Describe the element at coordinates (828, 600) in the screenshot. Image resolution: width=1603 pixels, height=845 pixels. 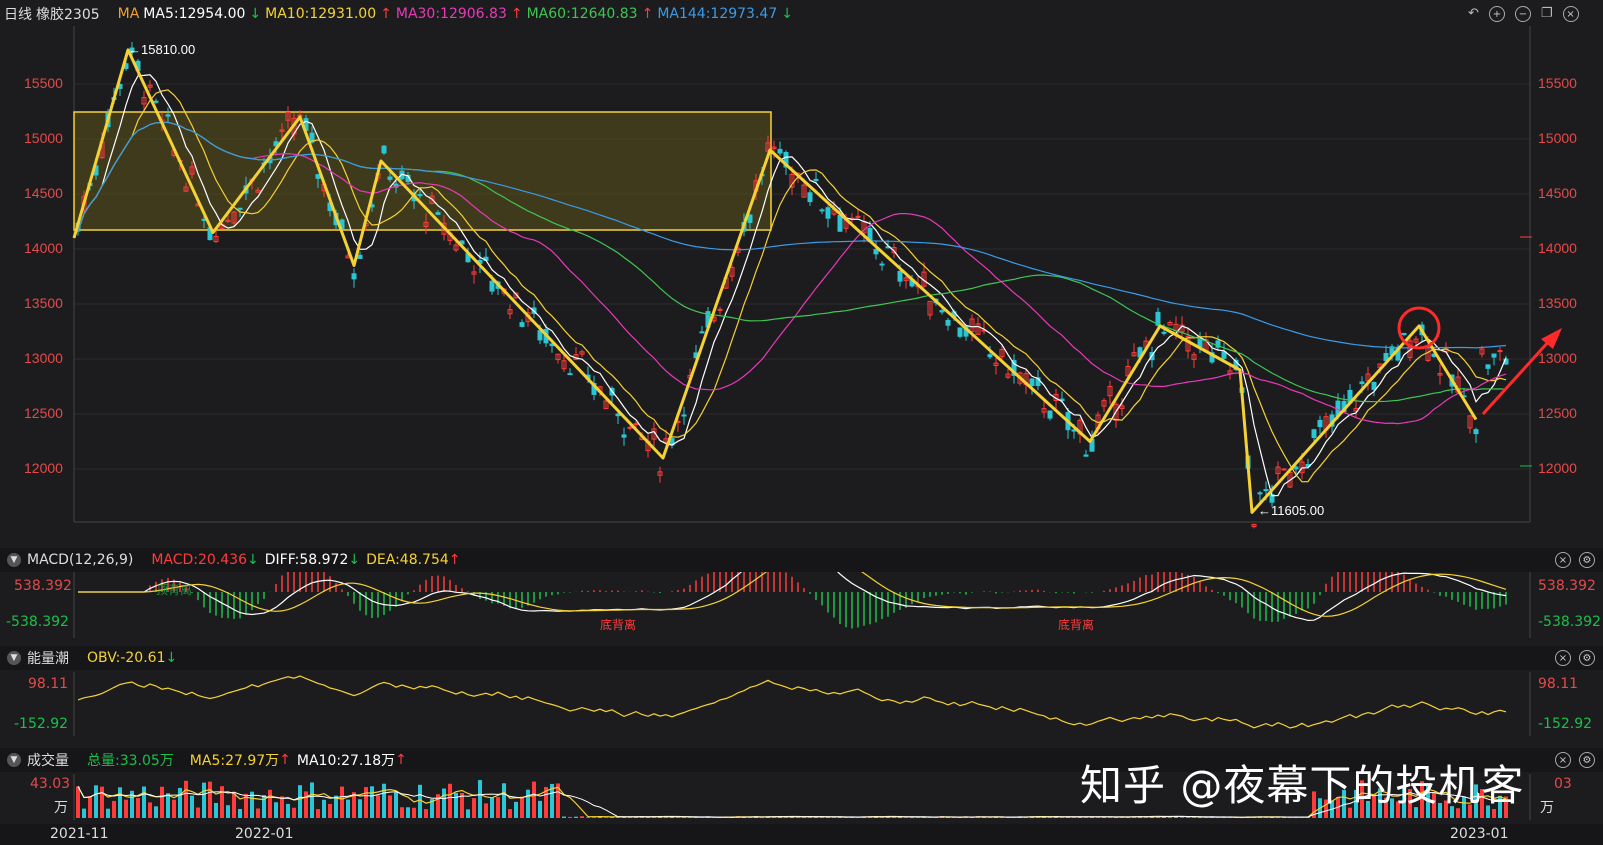
I see `macd-histogram` at that location.